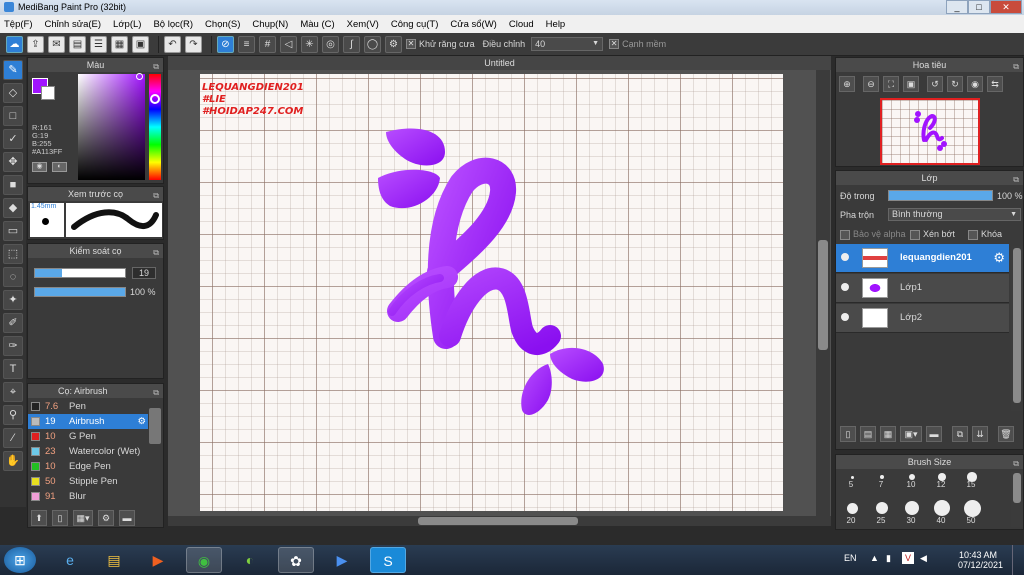  I want to click on brush-list-item: 10 Edge Pen, so click(88, 466).